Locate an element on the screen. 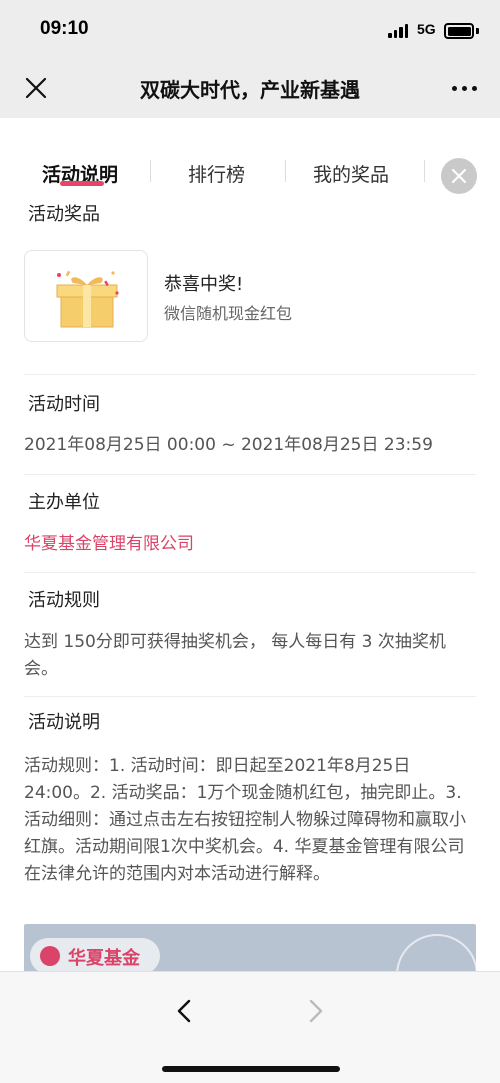 The width and height of the screenshot is (500, 1083). status-bar: 09:10 5G is located at coordinates (250, 29).